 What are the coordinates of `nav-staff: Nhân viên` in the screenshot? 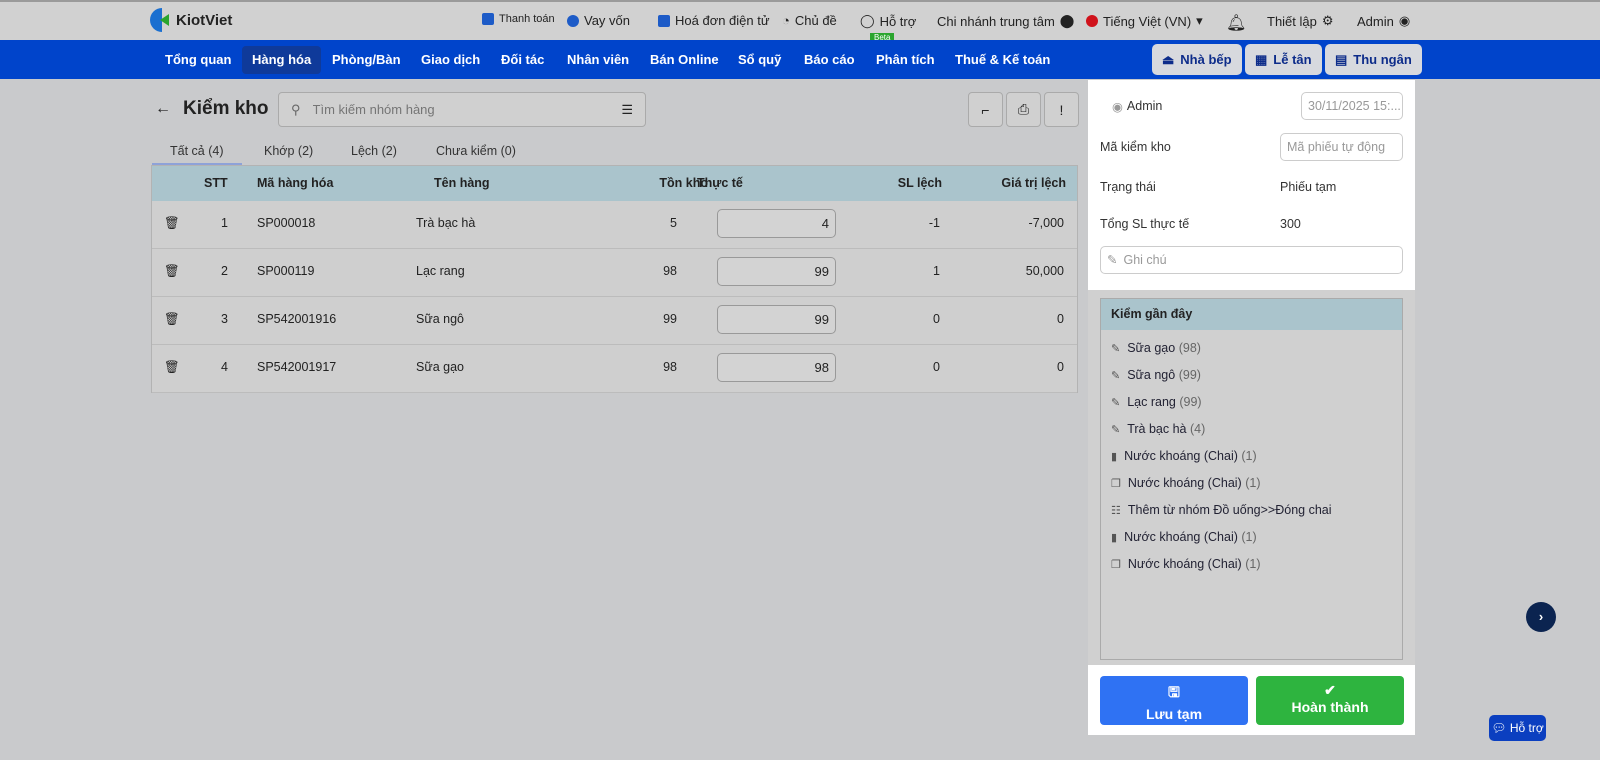 It's located at (598, 60).